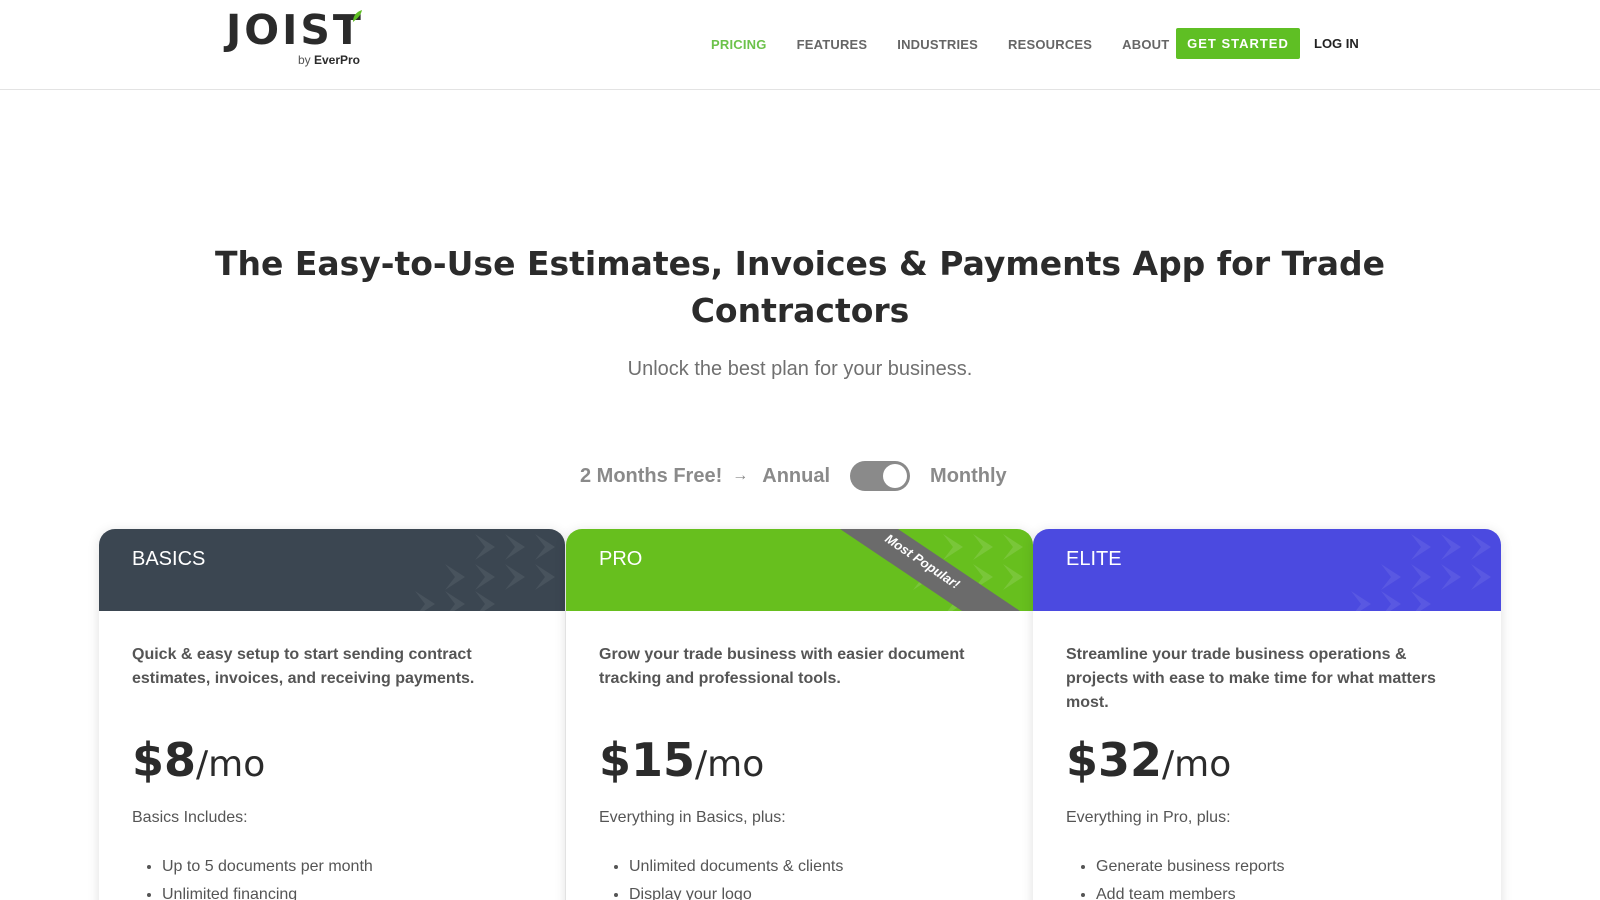  Describe the element at coordinates (1336, 43) in the screenshot. I see `log-in-link: LOG IN` at that location.